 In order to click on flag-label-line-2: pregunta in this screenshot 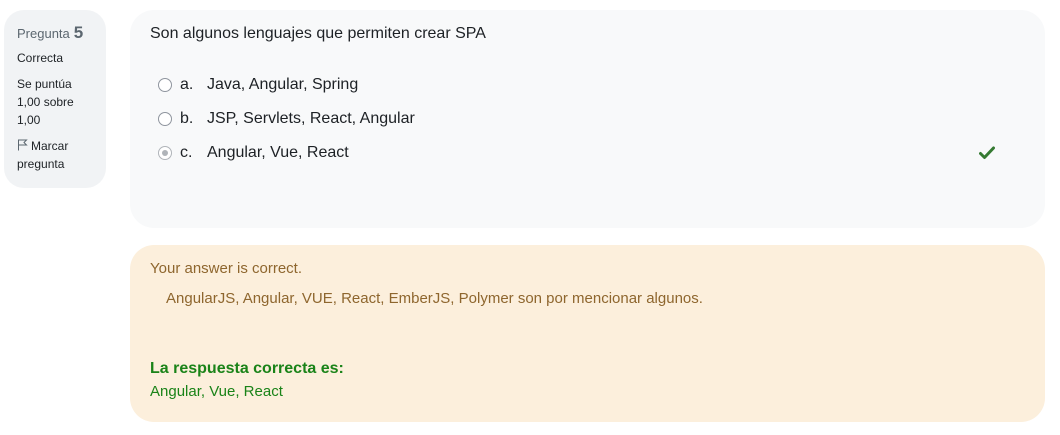, I will do `click(41, 164)`.